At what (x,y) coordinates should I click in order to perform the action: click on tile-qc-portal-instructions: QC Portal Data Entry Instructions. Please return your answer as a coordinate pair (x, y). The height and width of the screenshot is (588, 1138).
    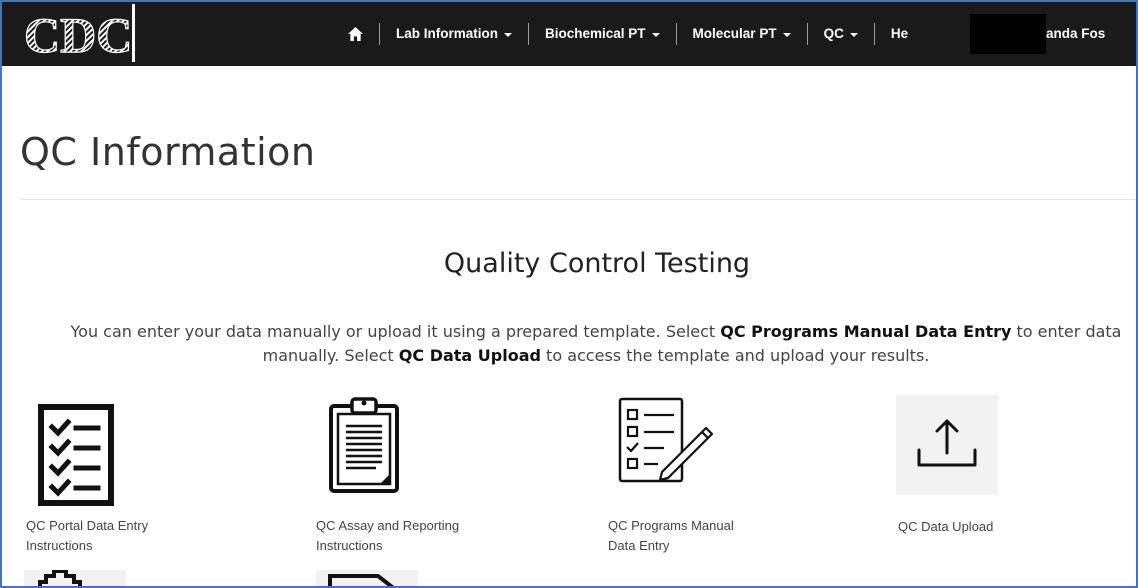
    Looking at the image, I should click on (114, 483).